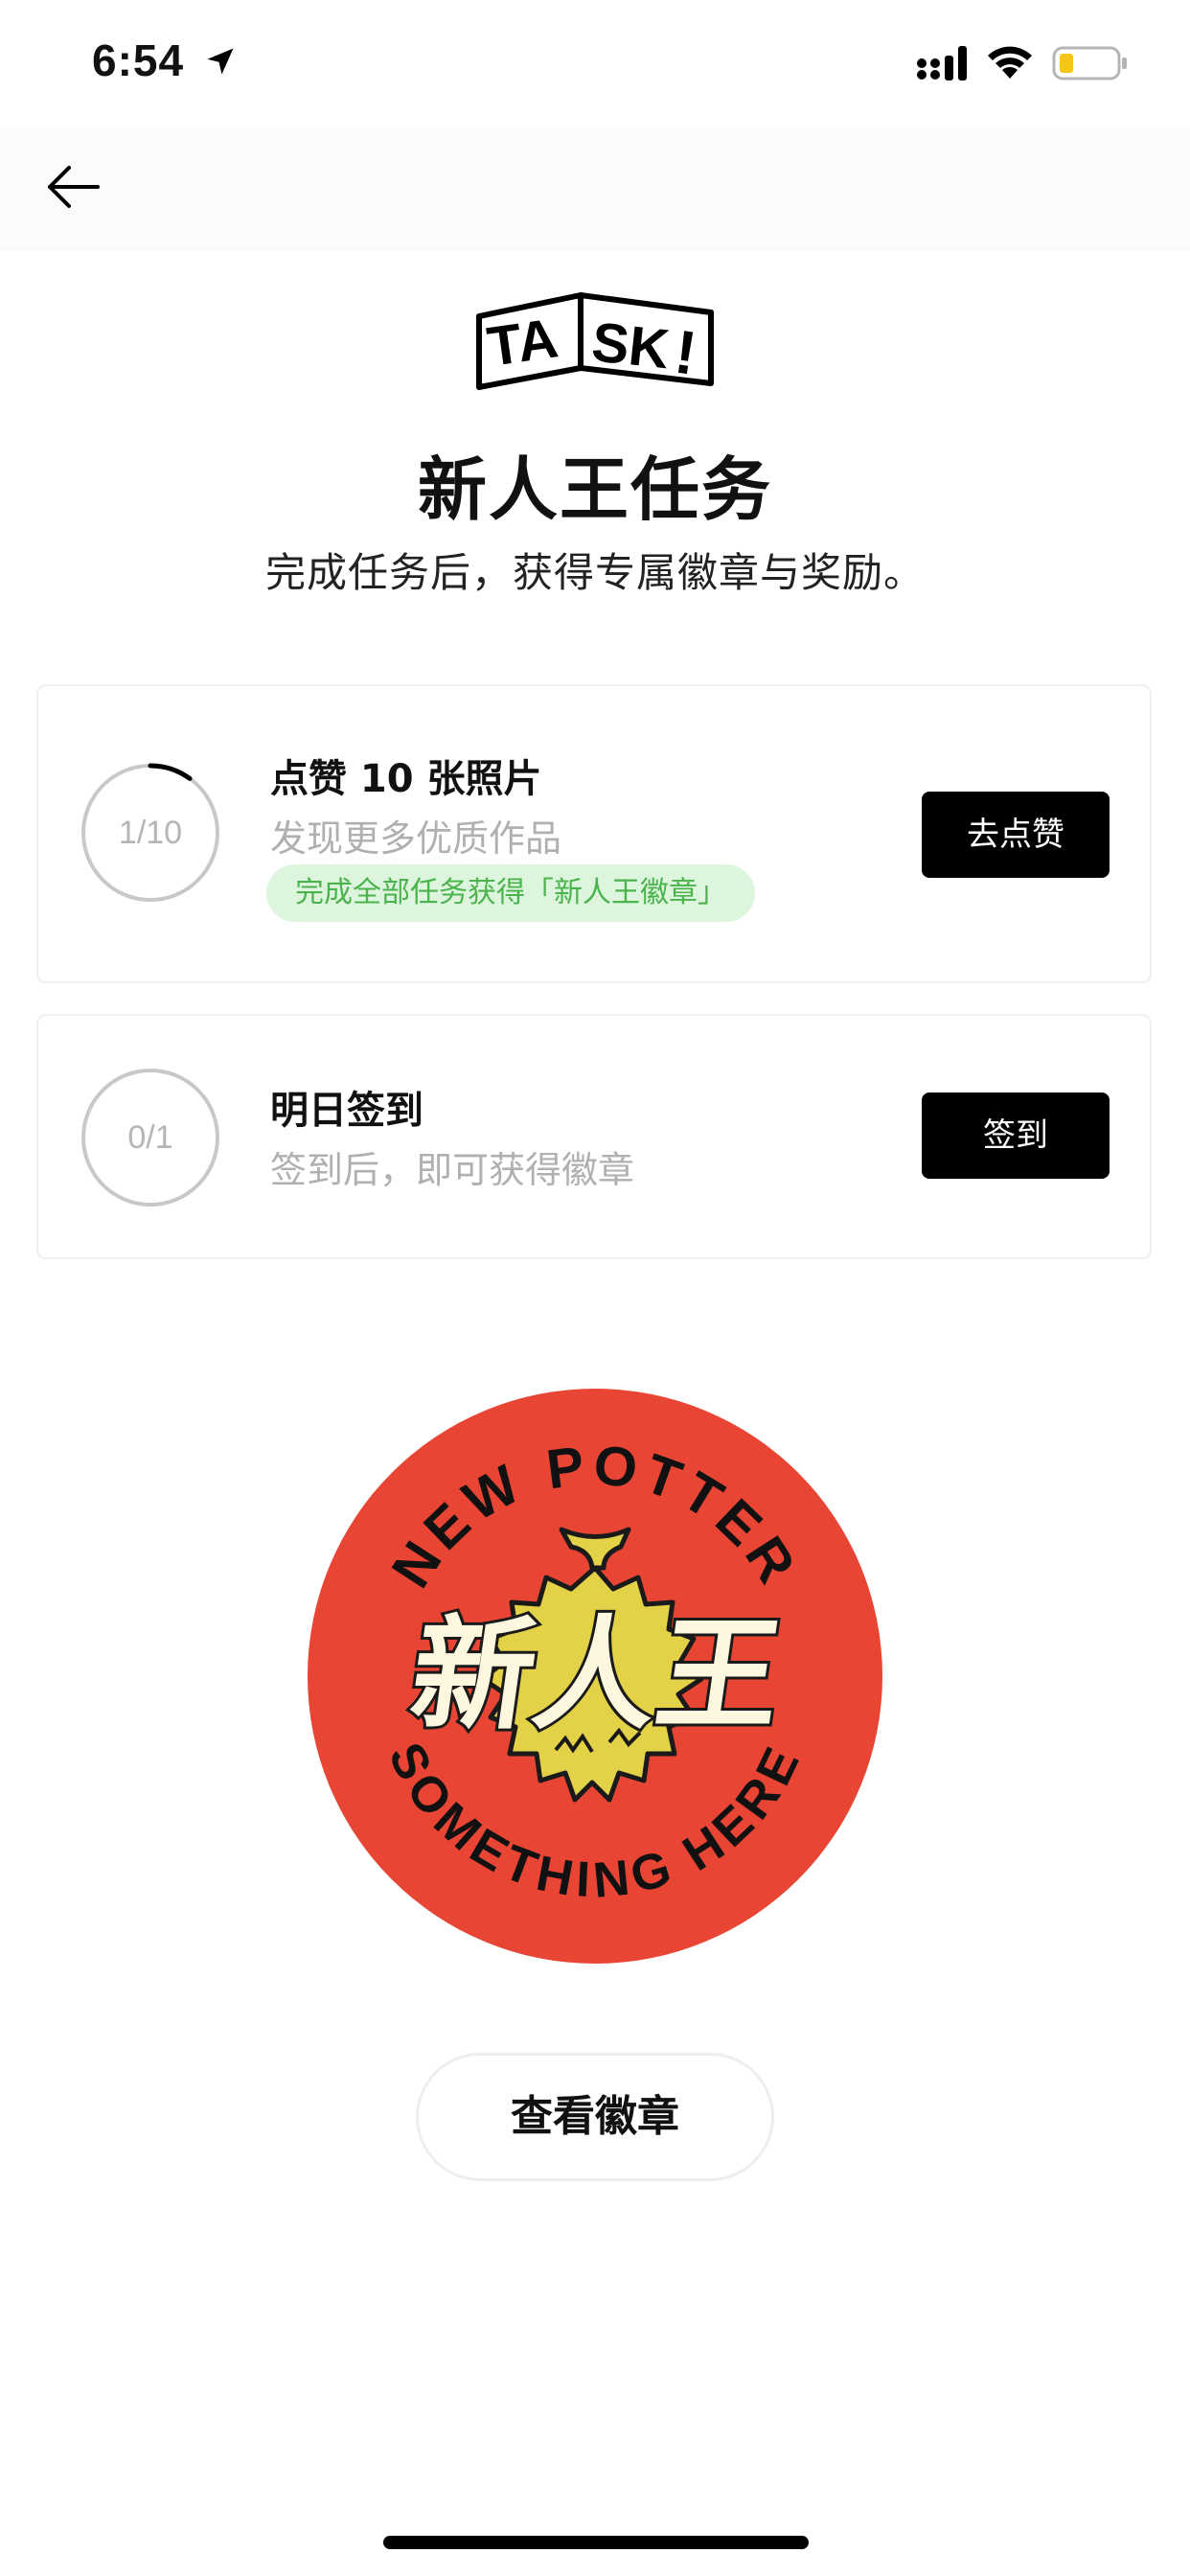  I want to click on svg-text: SK, so click(631, 345).